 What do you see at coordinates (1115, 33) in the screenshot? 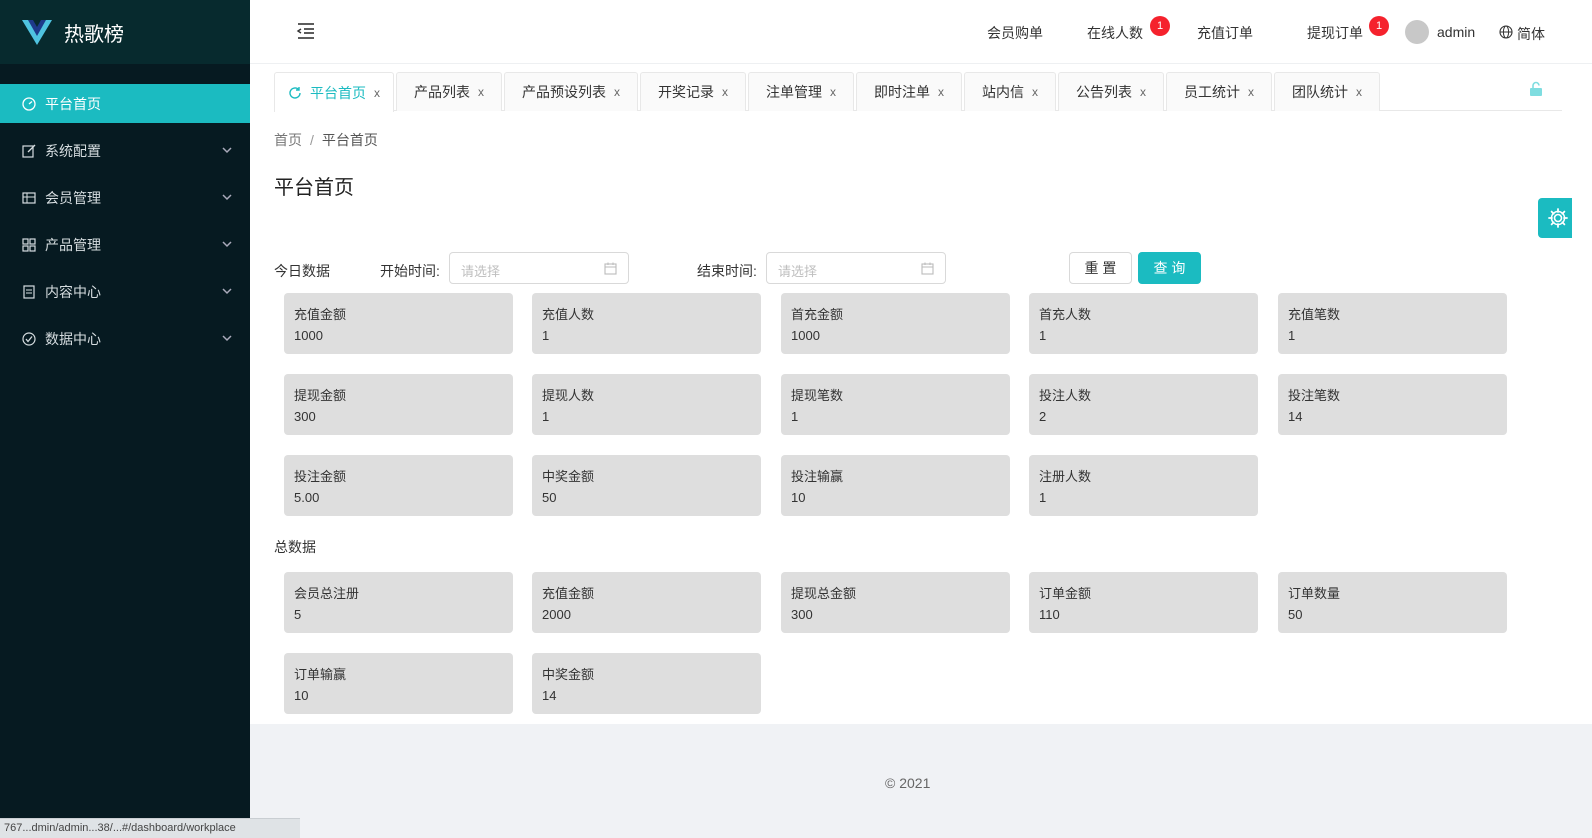
I see `online-users-link: 在线人数` at bounding box center [1115, 33].